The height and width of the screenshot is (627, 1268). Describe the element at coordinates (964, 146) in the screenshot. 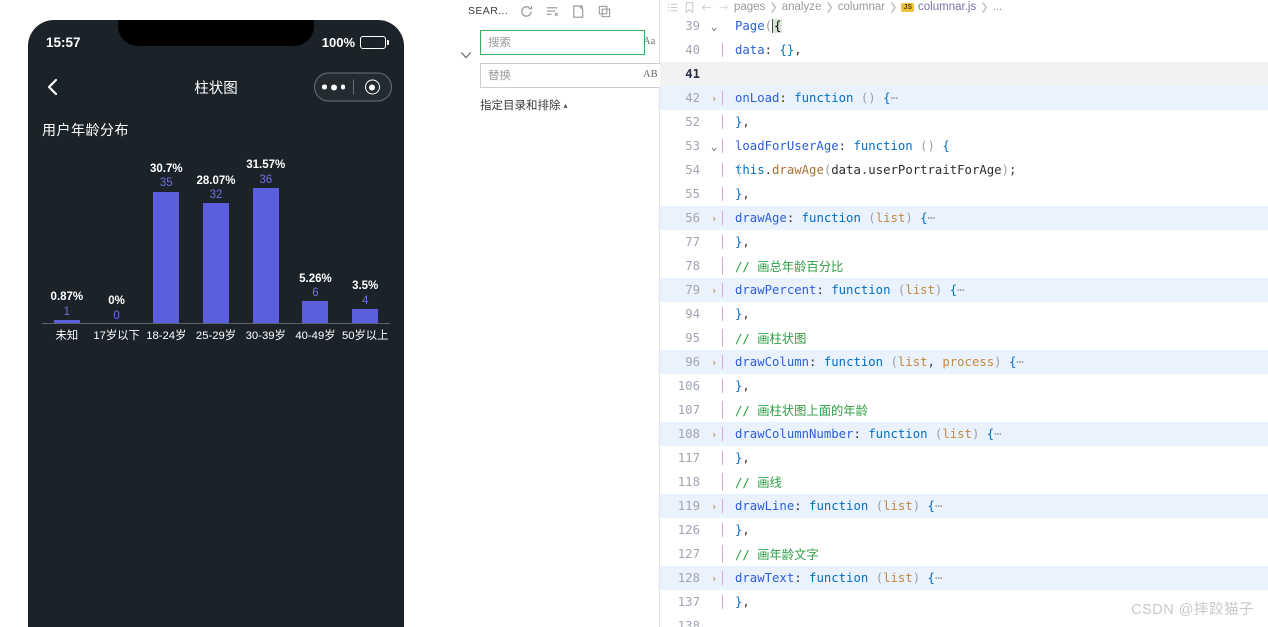

I see `code-line: 53 ⌄ loadForUserAge: function () {` at that location.